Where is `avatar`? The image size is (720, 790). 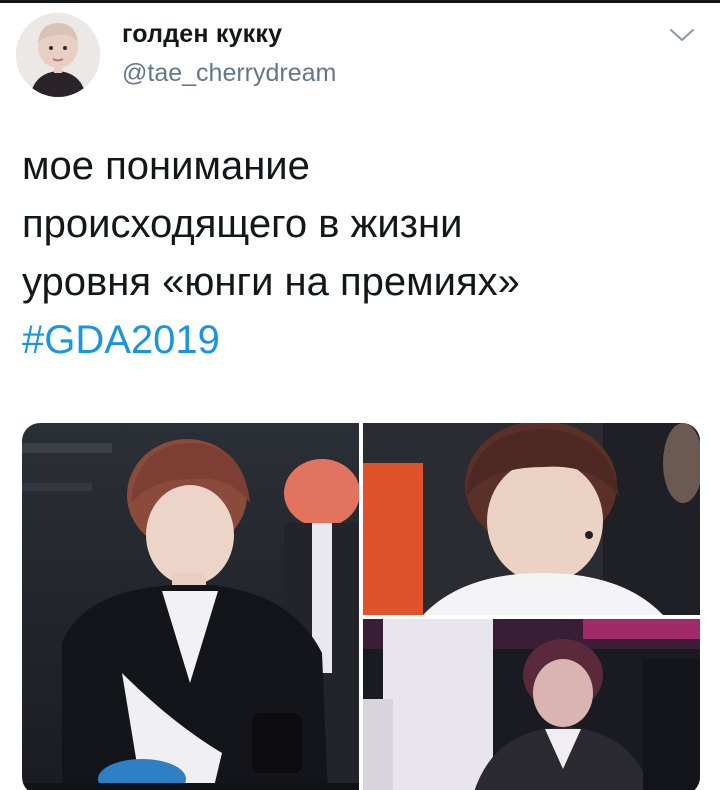
avatar is located at coordinates (58, 55).